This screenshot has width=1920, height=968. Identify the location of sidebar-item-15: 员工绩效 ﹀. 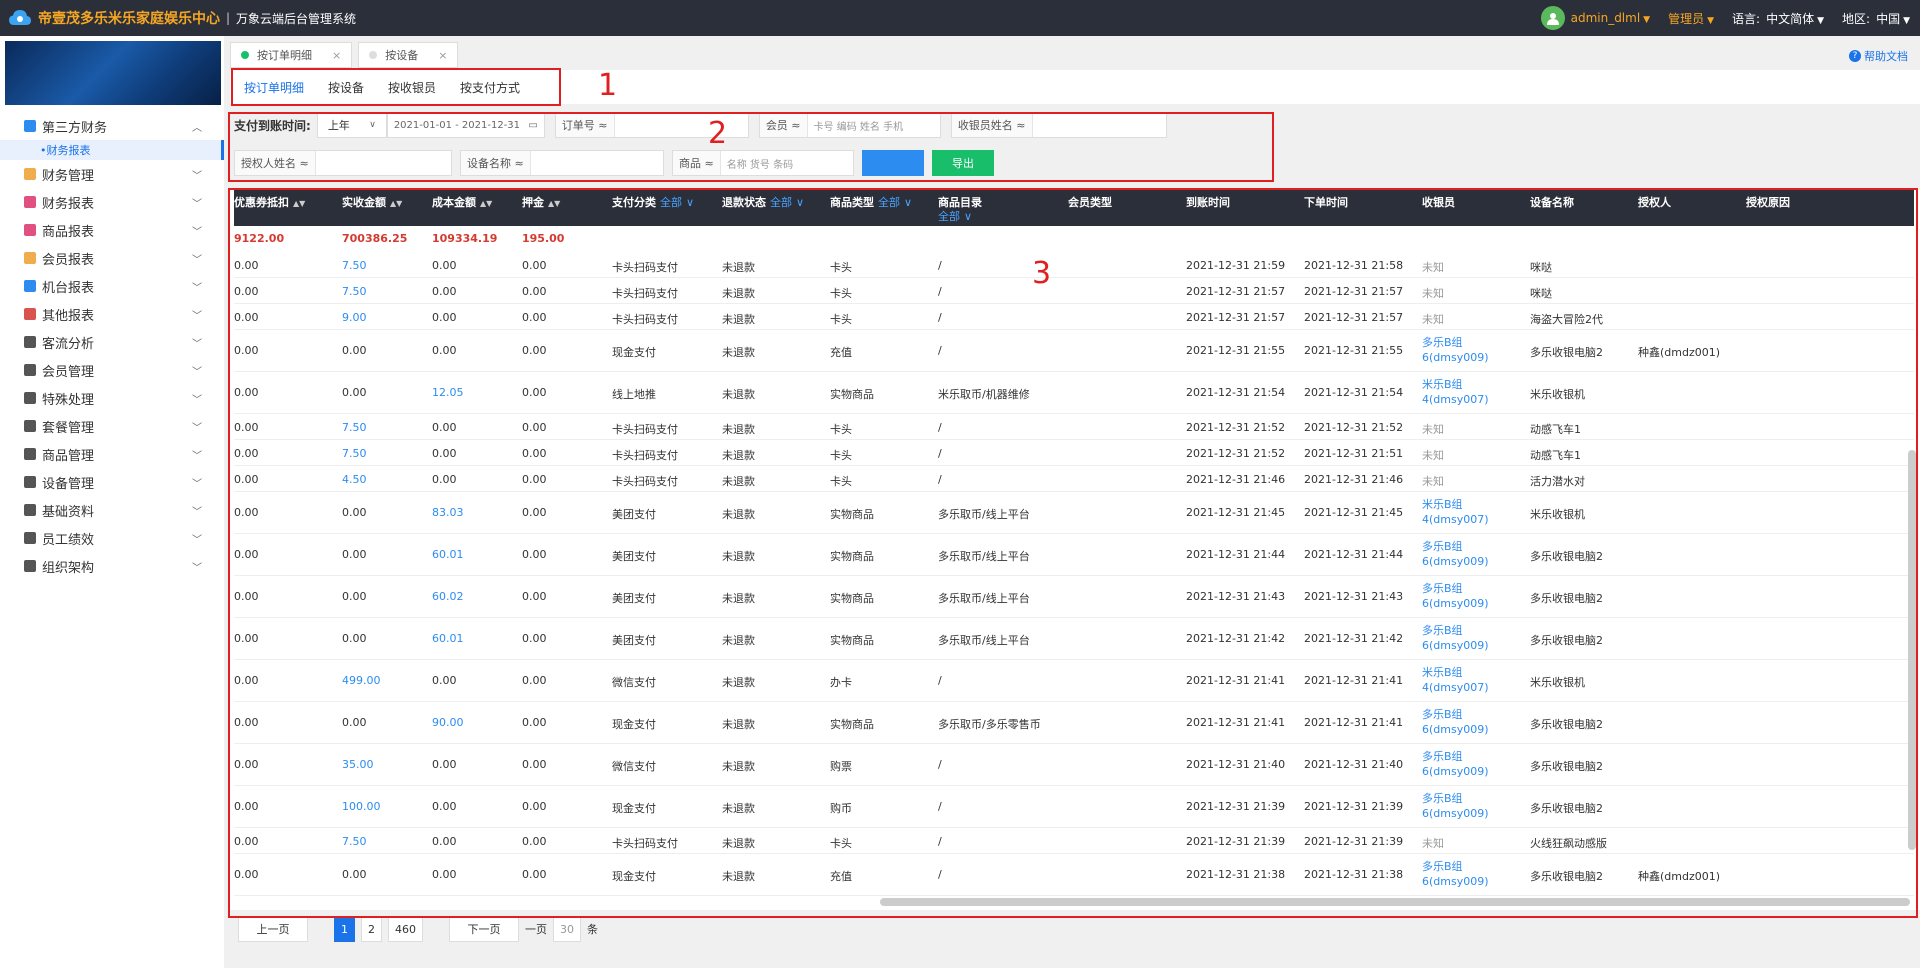
(112, 538).